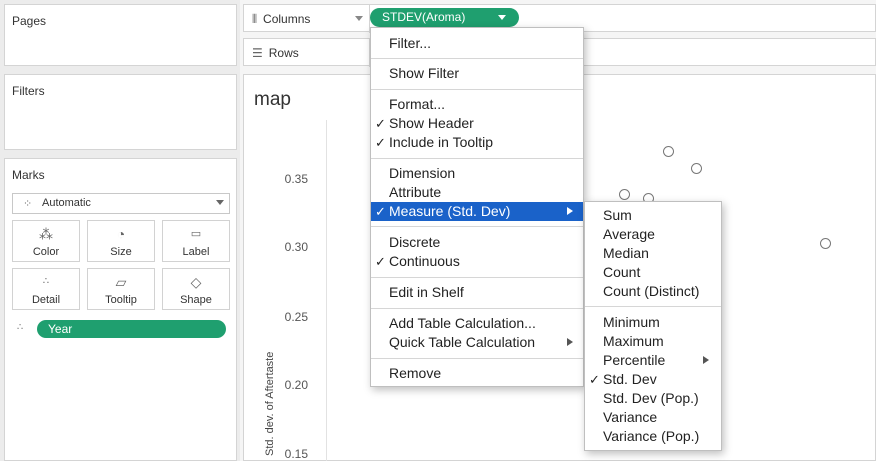 The image size is (876, 461). Describe the element at coordinates (28, 204) in the screenshot. I see `automatic-mark-icon: ⁘` at that location.